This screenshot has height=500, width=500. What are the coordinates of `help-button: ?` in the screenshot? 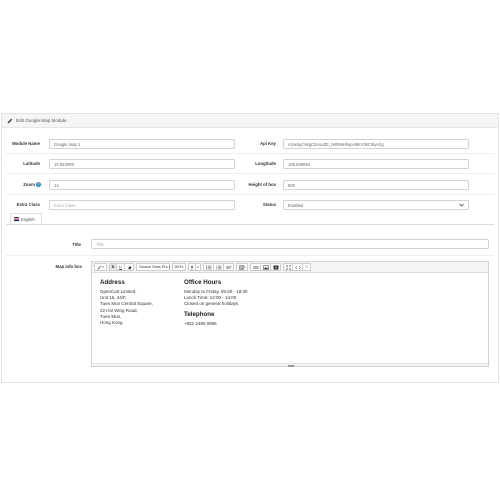 It's located at (307, 267).